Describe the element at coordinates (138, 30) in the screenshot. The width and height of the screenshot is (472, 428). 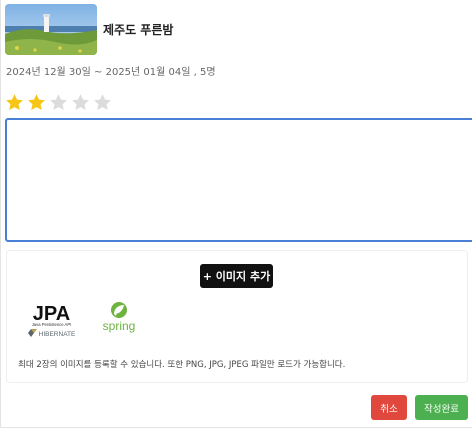
I see `place-title: 제주도 푸른밤` at that location.